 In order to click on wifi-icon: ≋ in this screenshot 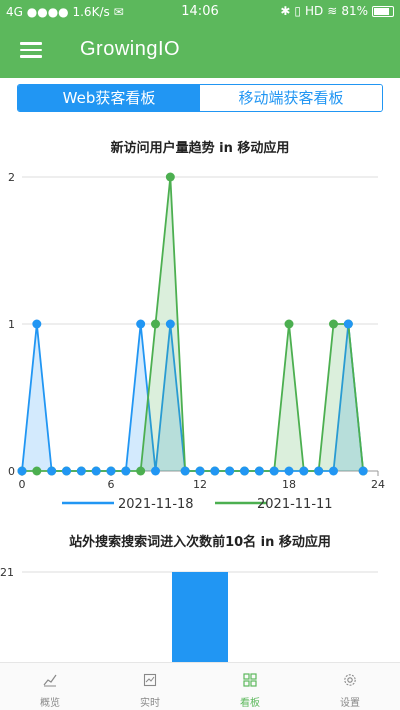, I will do `click(332, 11)`.